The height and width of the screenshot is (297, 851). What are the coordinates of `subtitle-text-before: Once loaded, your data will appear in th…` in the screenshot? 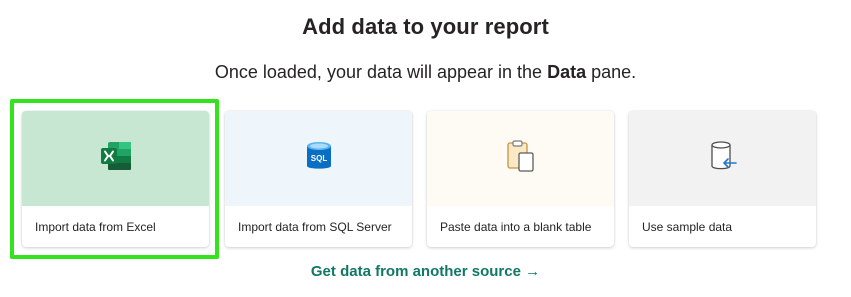 It's located at (381, 72).